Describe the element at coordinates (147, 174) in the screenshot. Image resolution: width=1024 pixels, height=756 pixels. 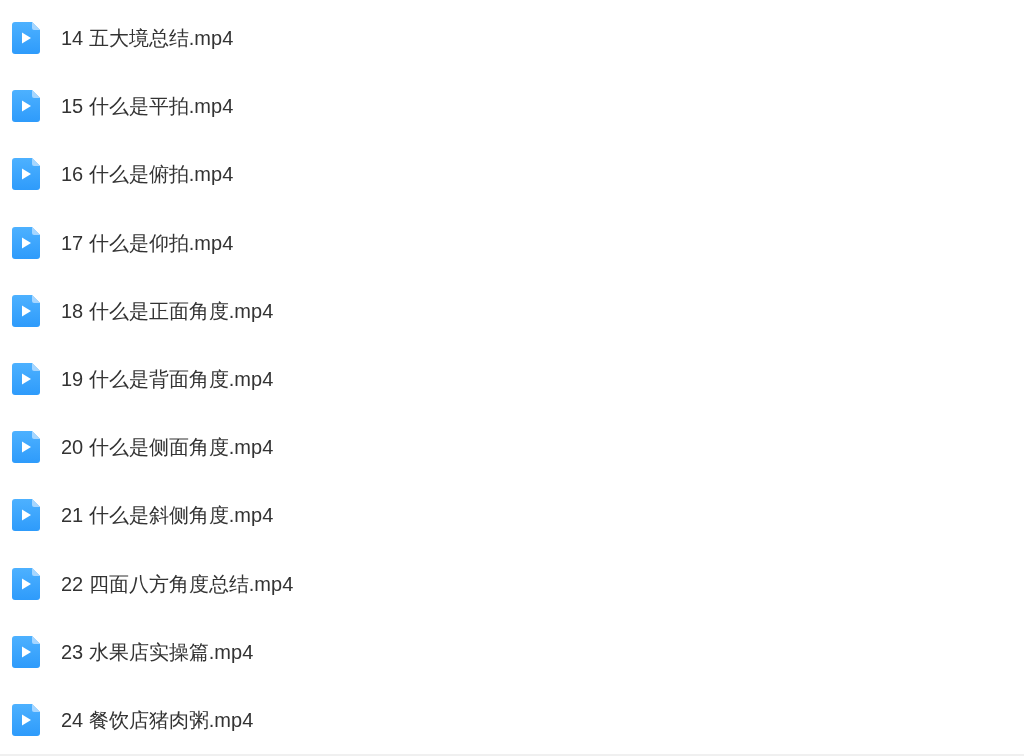
I see `file-name: 16 什么是俯拍.mp4` at that location.